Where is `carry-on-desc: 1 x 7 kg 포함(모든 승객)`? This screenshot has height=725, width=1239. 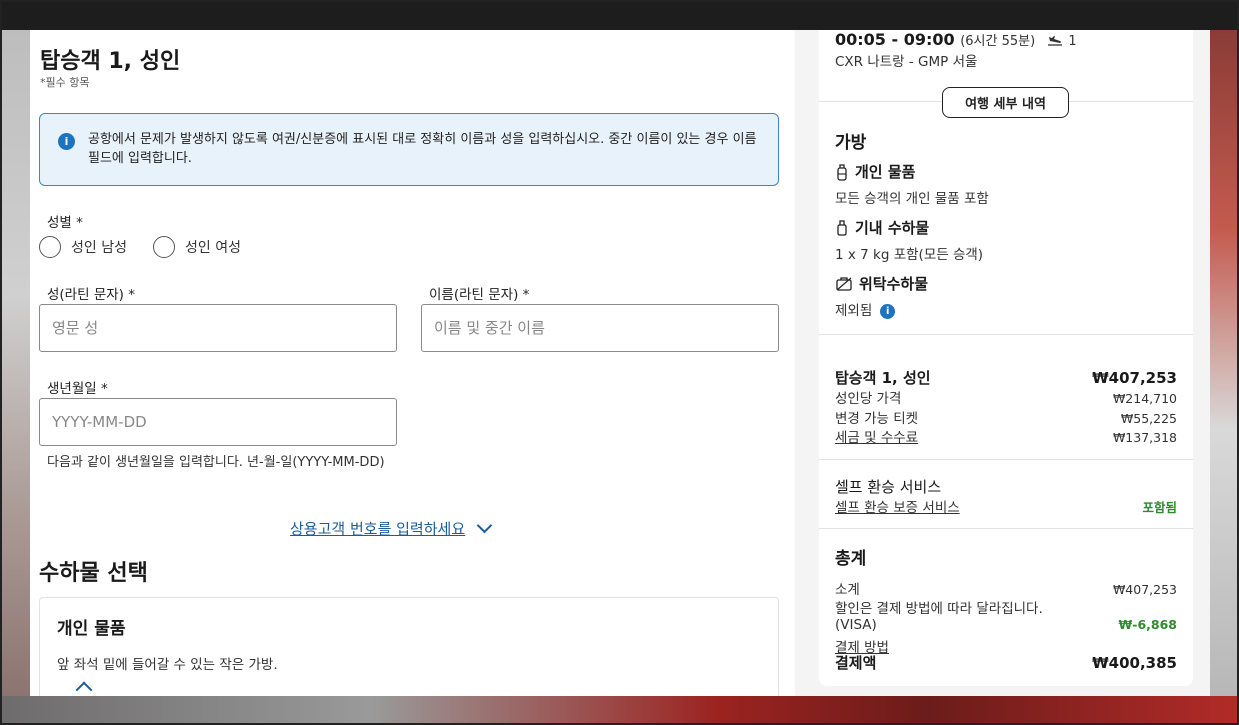
carry-on-desc: 1 x 7 kg 포함(모든 승객) is located at coordinates (909, 255).